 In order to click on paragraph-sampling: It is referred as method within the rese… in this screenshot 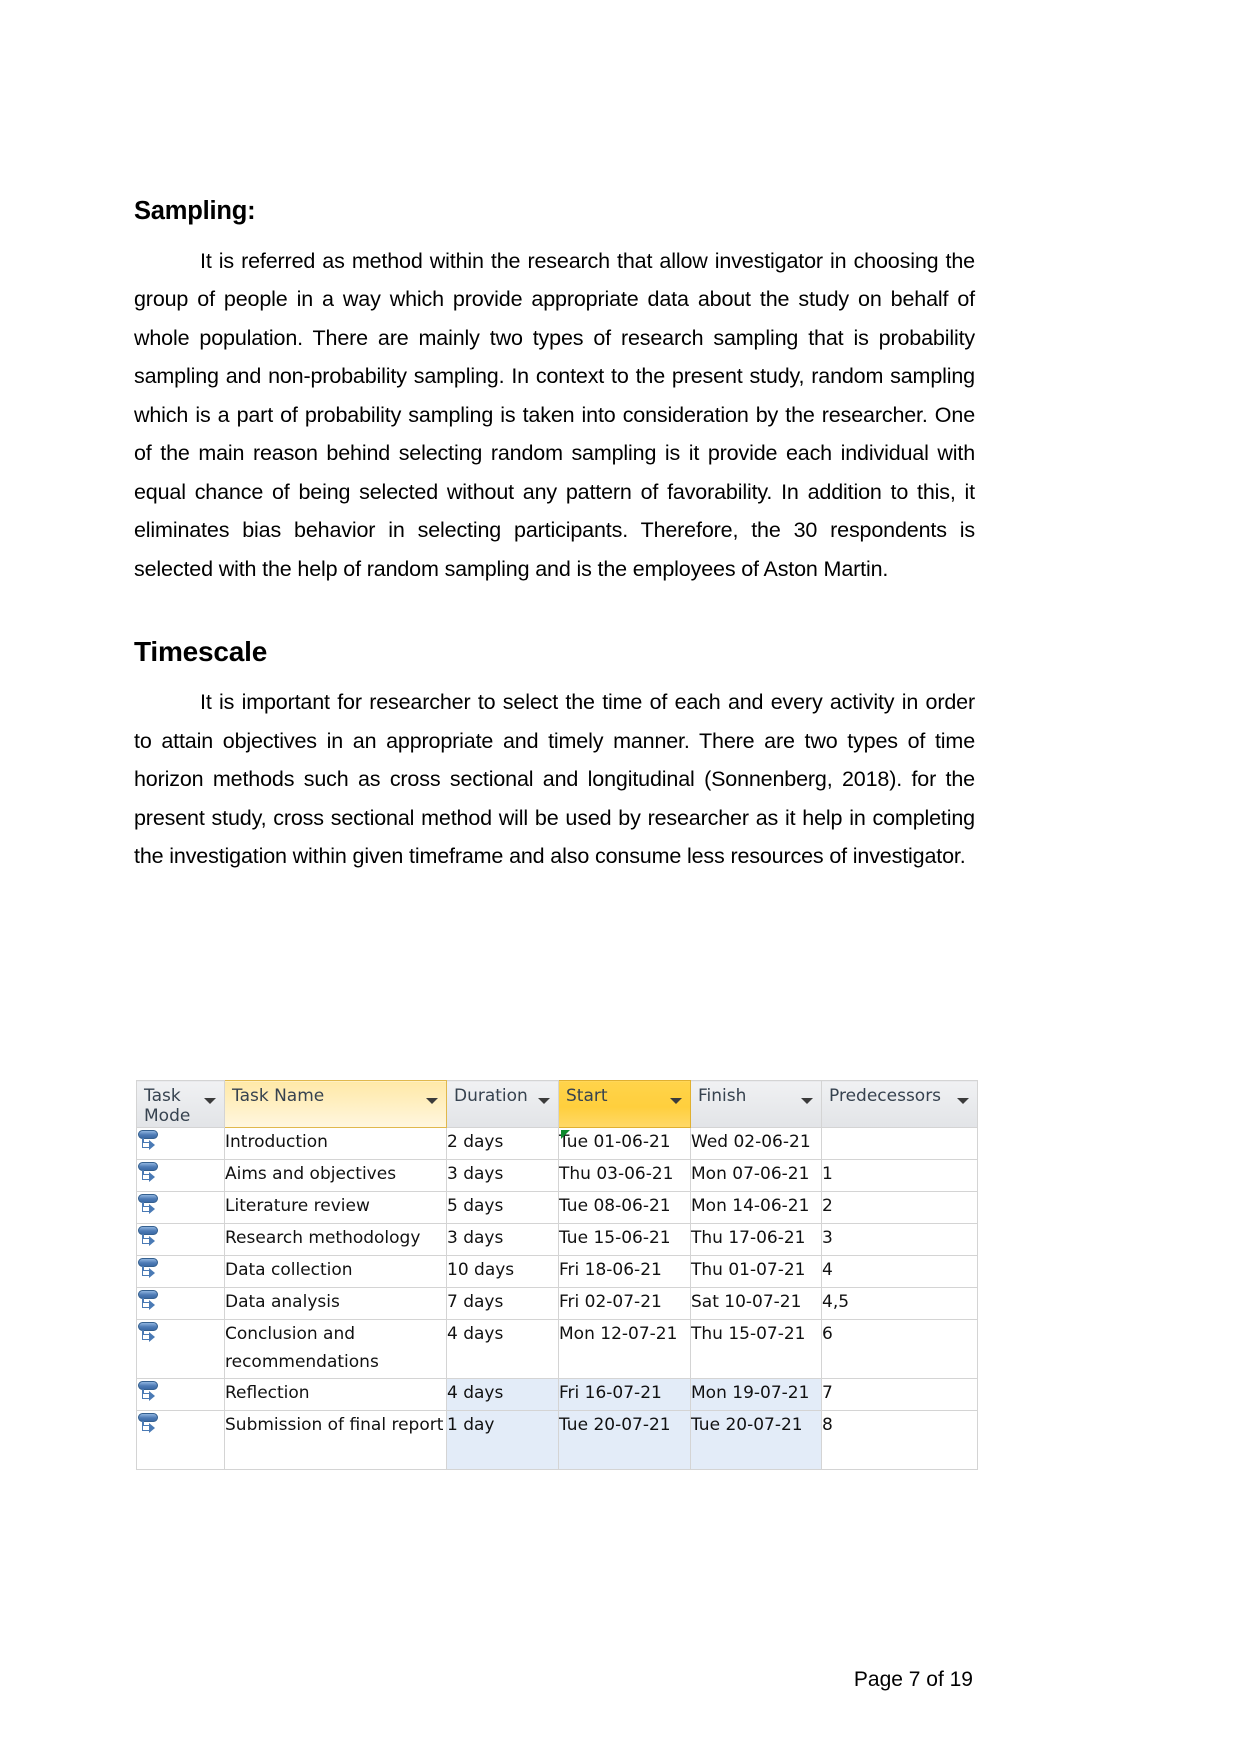, I will do `click(554, 414)`.